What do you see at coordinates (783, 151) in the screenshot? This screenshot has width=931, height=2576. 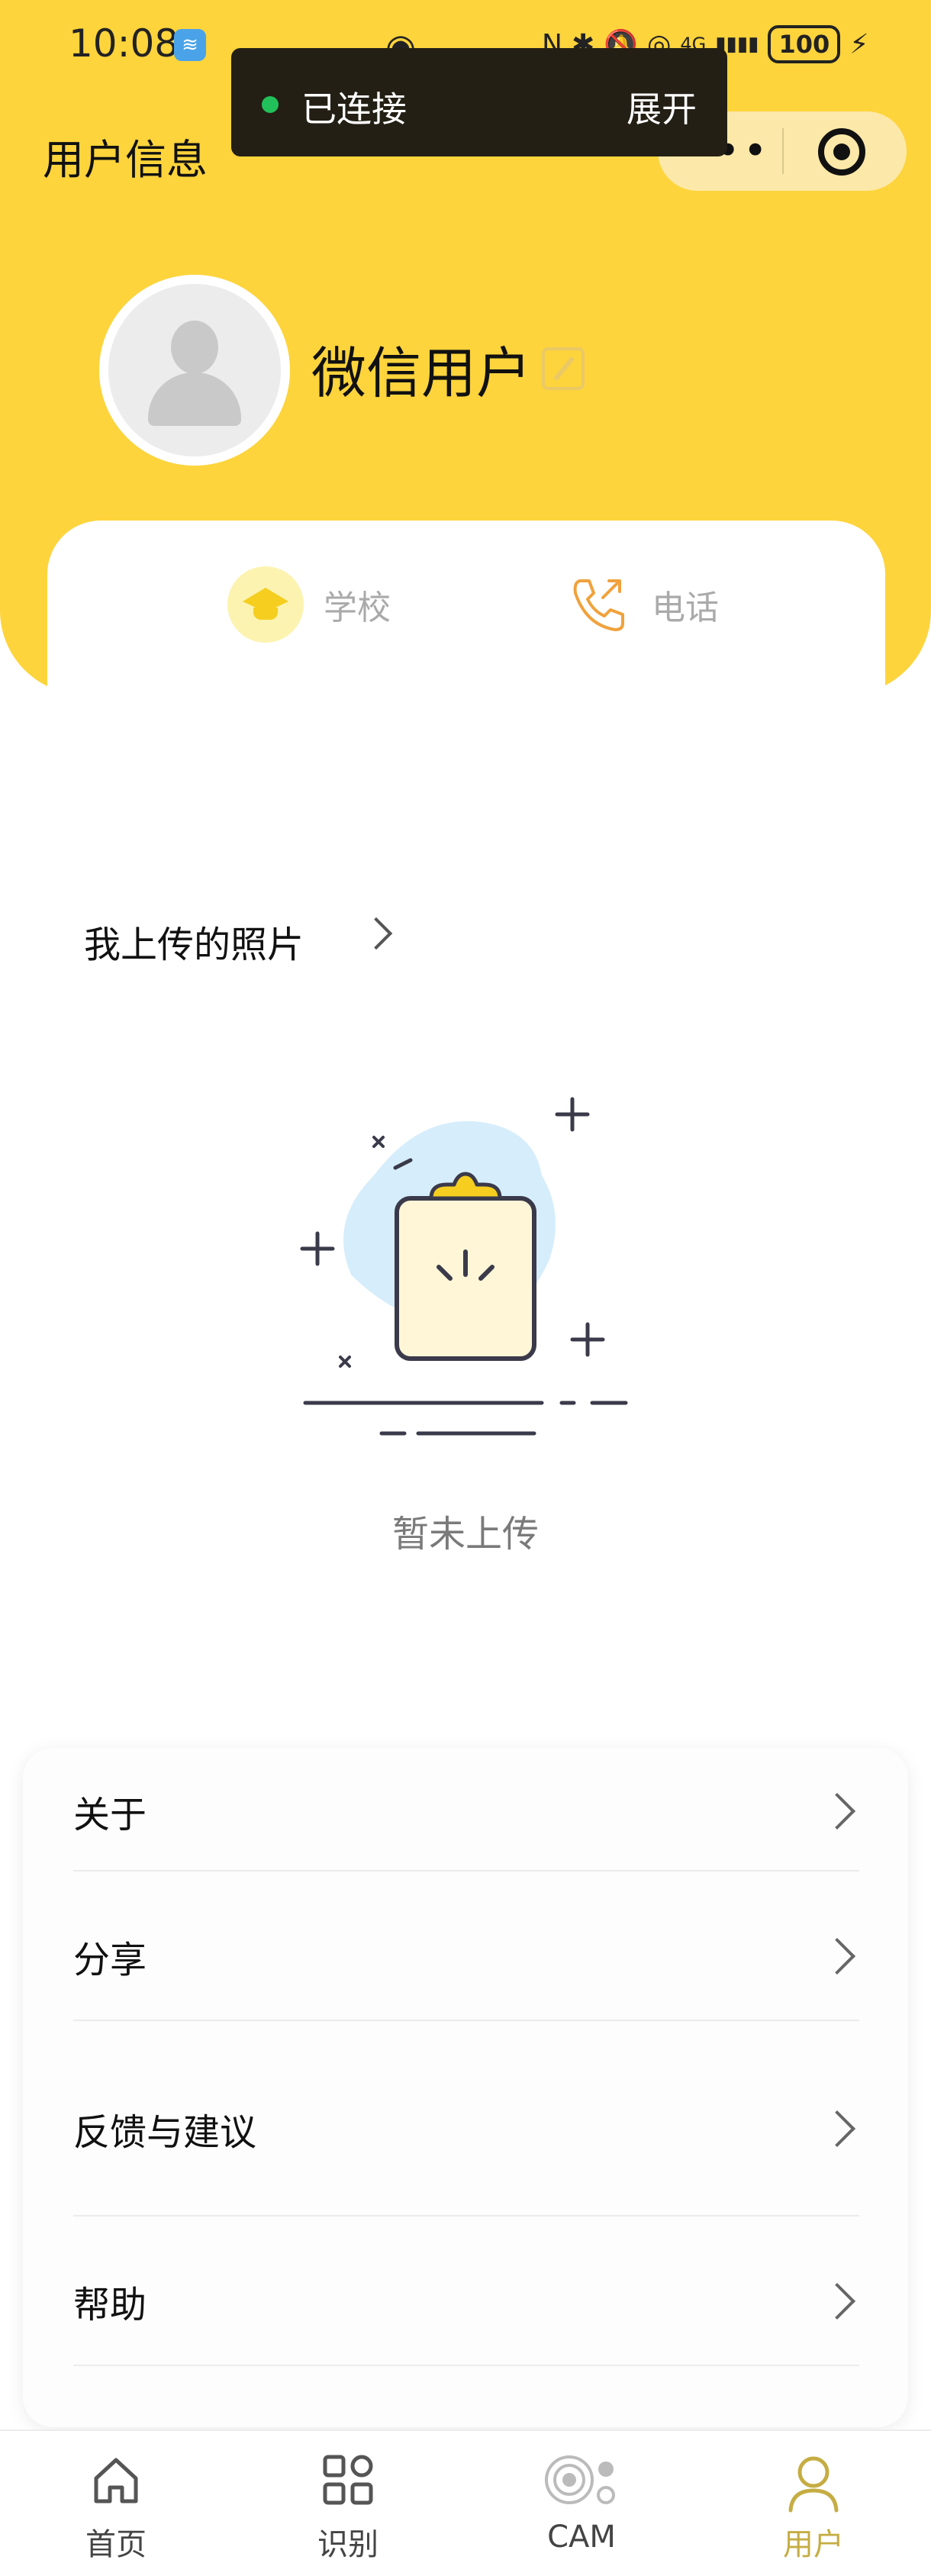 I see `capsule-divider` at bounding box center [783, 151].